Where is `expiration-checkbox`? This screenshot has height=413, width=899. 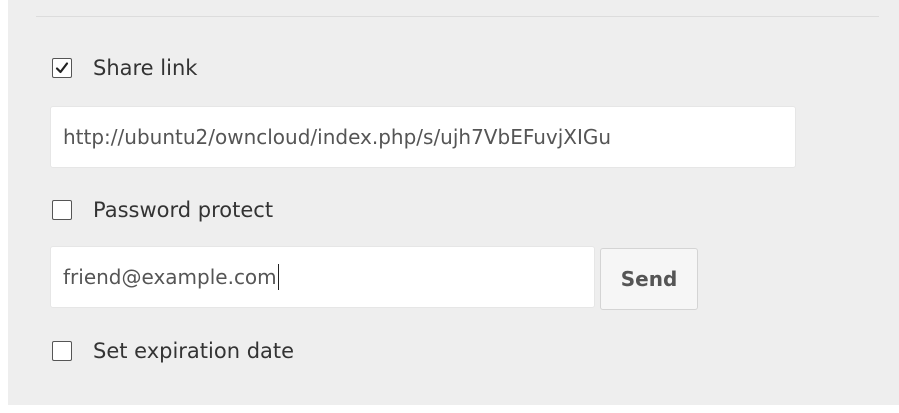
expiration-checkbox is located at coordinates (62, 351).